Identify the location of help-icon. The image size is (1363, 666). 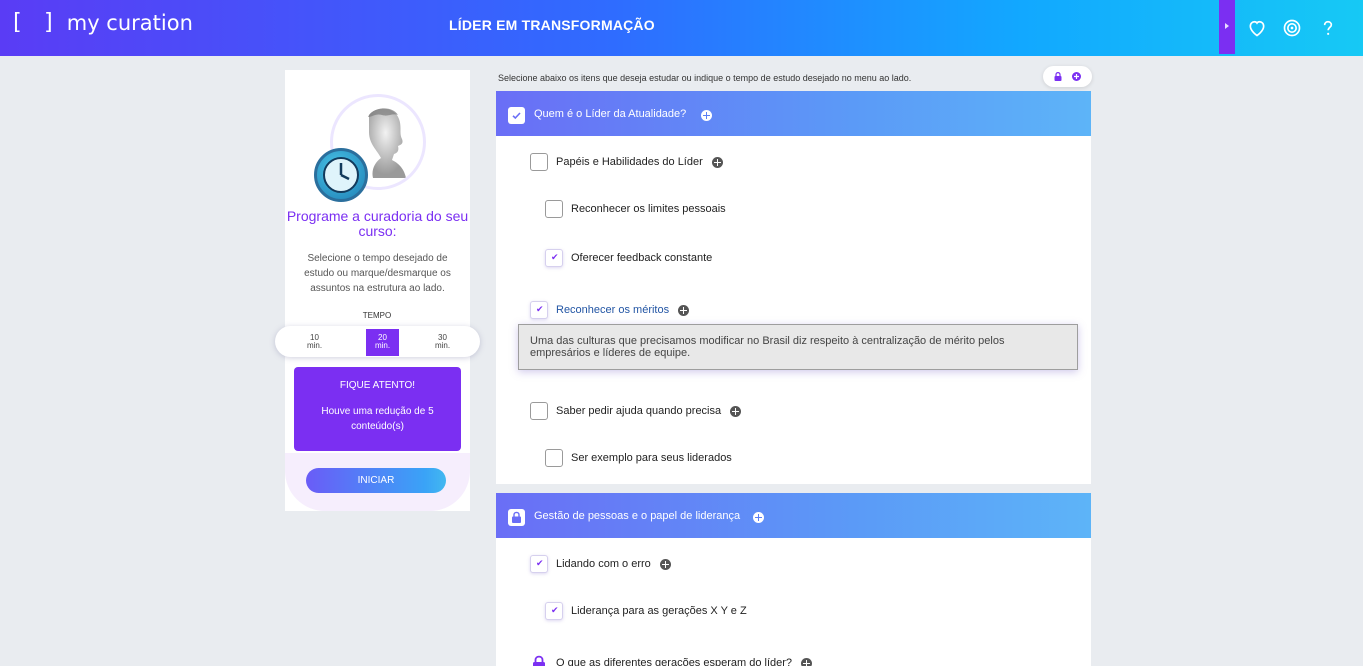
(1328, 28).